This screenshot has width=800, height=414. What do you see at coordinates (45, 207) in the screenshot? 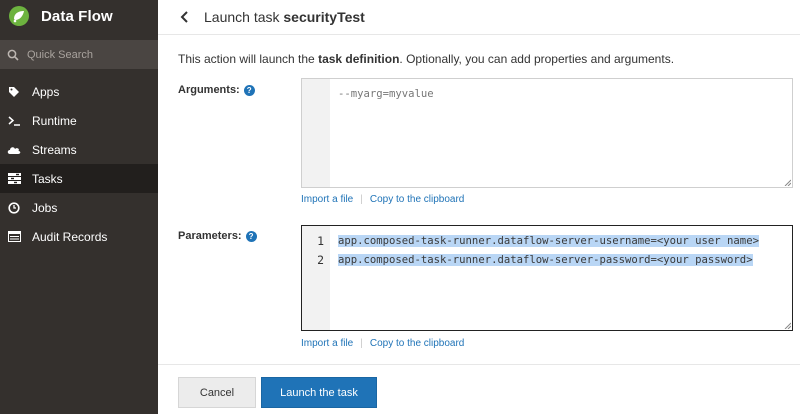
I see `sidebar-item-label: Jobs` at bounding box center [45, 207].